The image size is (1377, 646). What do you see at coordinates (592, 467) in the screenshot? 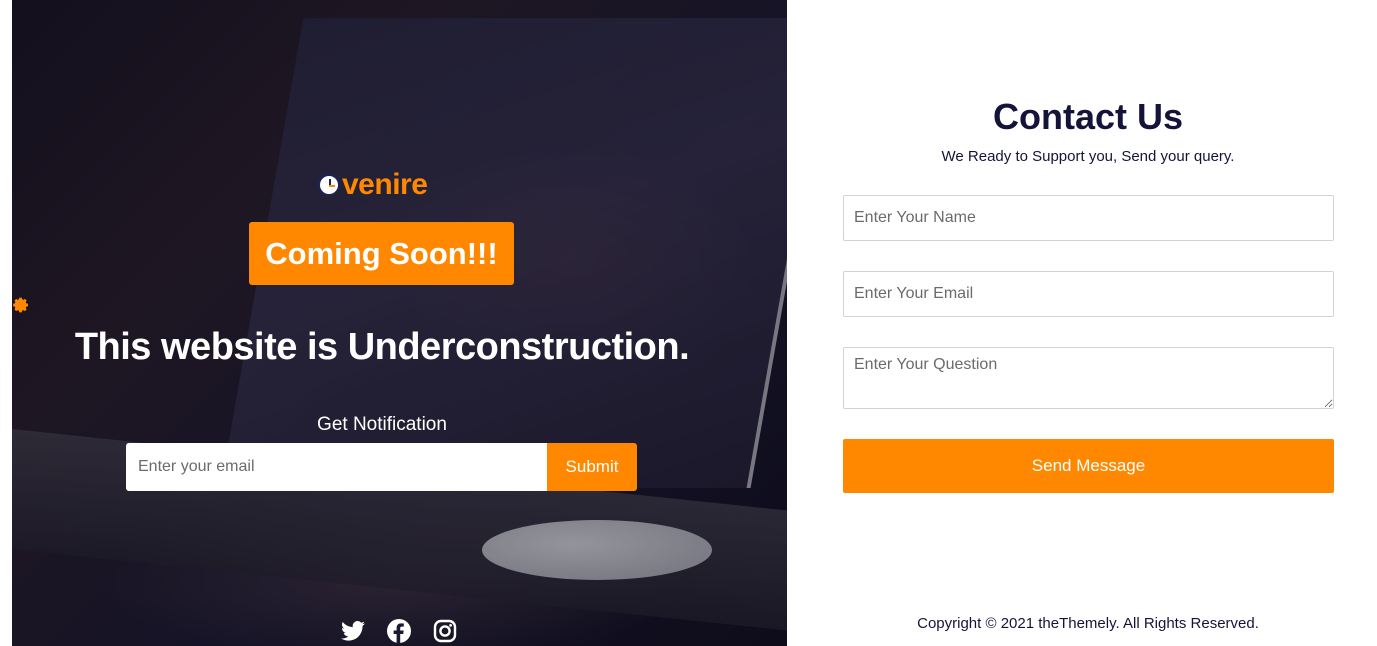
I see `notification-submit-button: Submit` at bounding box center [592, 467].